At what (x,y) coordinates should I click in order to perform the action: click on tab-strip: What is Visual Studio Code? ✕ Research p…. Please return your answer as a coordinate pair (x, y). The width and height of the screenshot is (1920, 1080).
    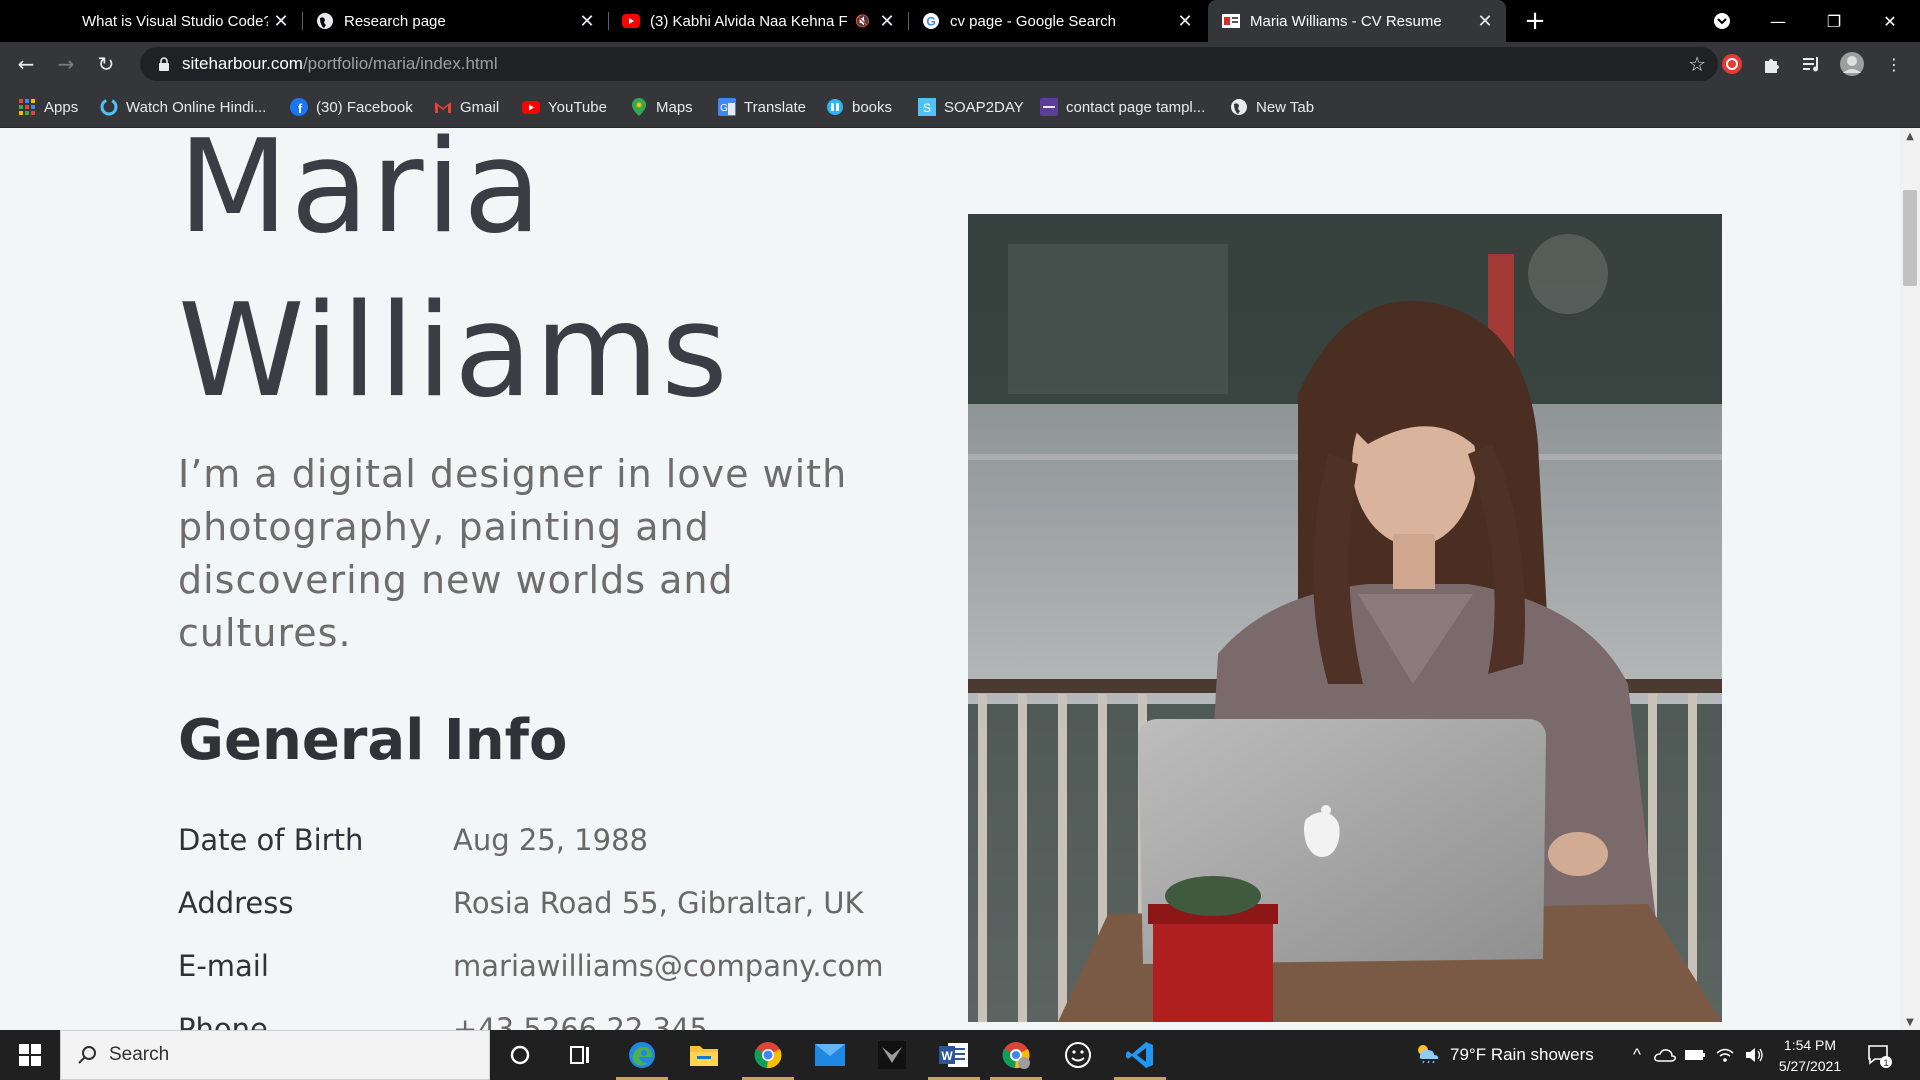
    Looking at the image, I should click on (960, 21).